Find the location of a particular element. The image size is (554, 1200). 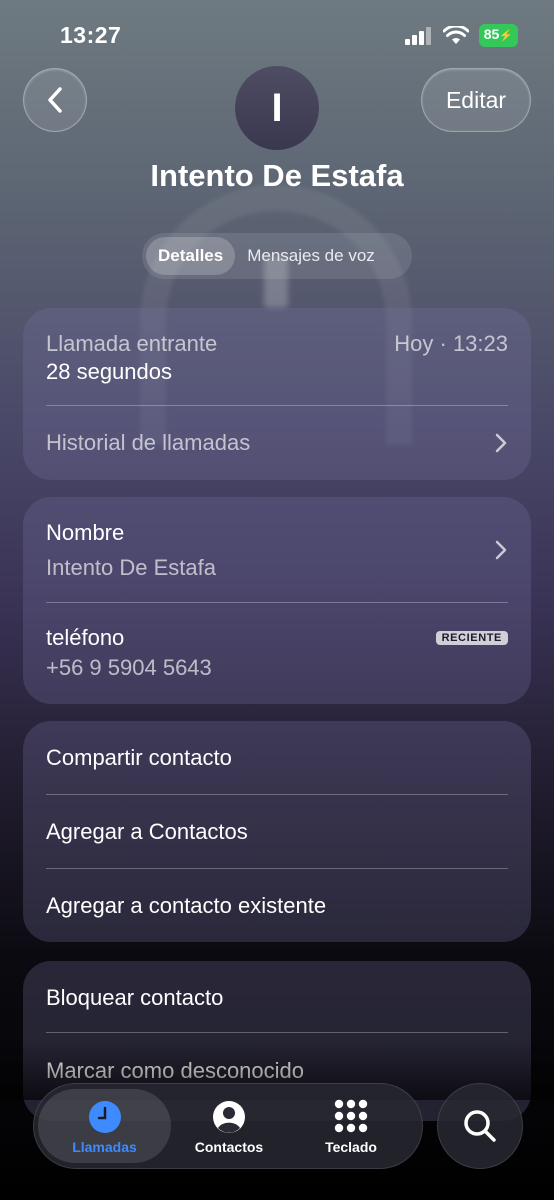

tab-contacts-label: Contactos is located at coordinates (229, 1147).